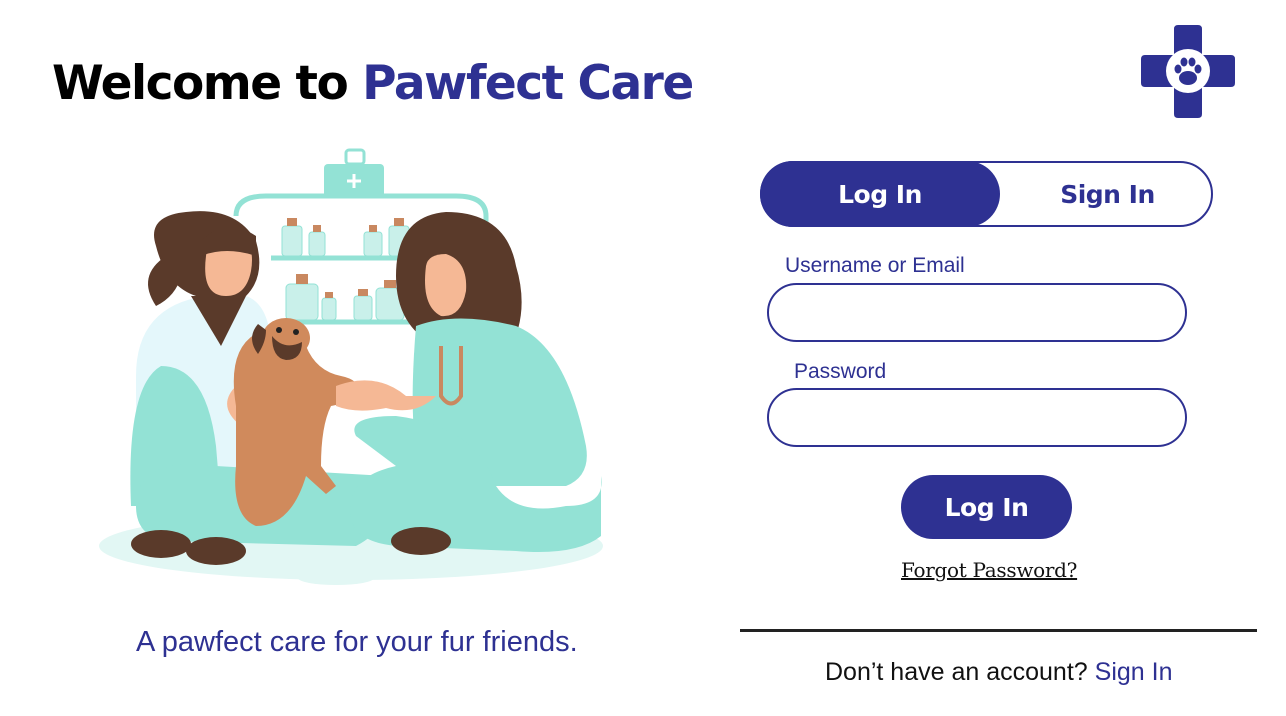 The image size is (1286, 716). I want to click on signup-prompt: Don’t have an account? Sign In, so click(998, 672).